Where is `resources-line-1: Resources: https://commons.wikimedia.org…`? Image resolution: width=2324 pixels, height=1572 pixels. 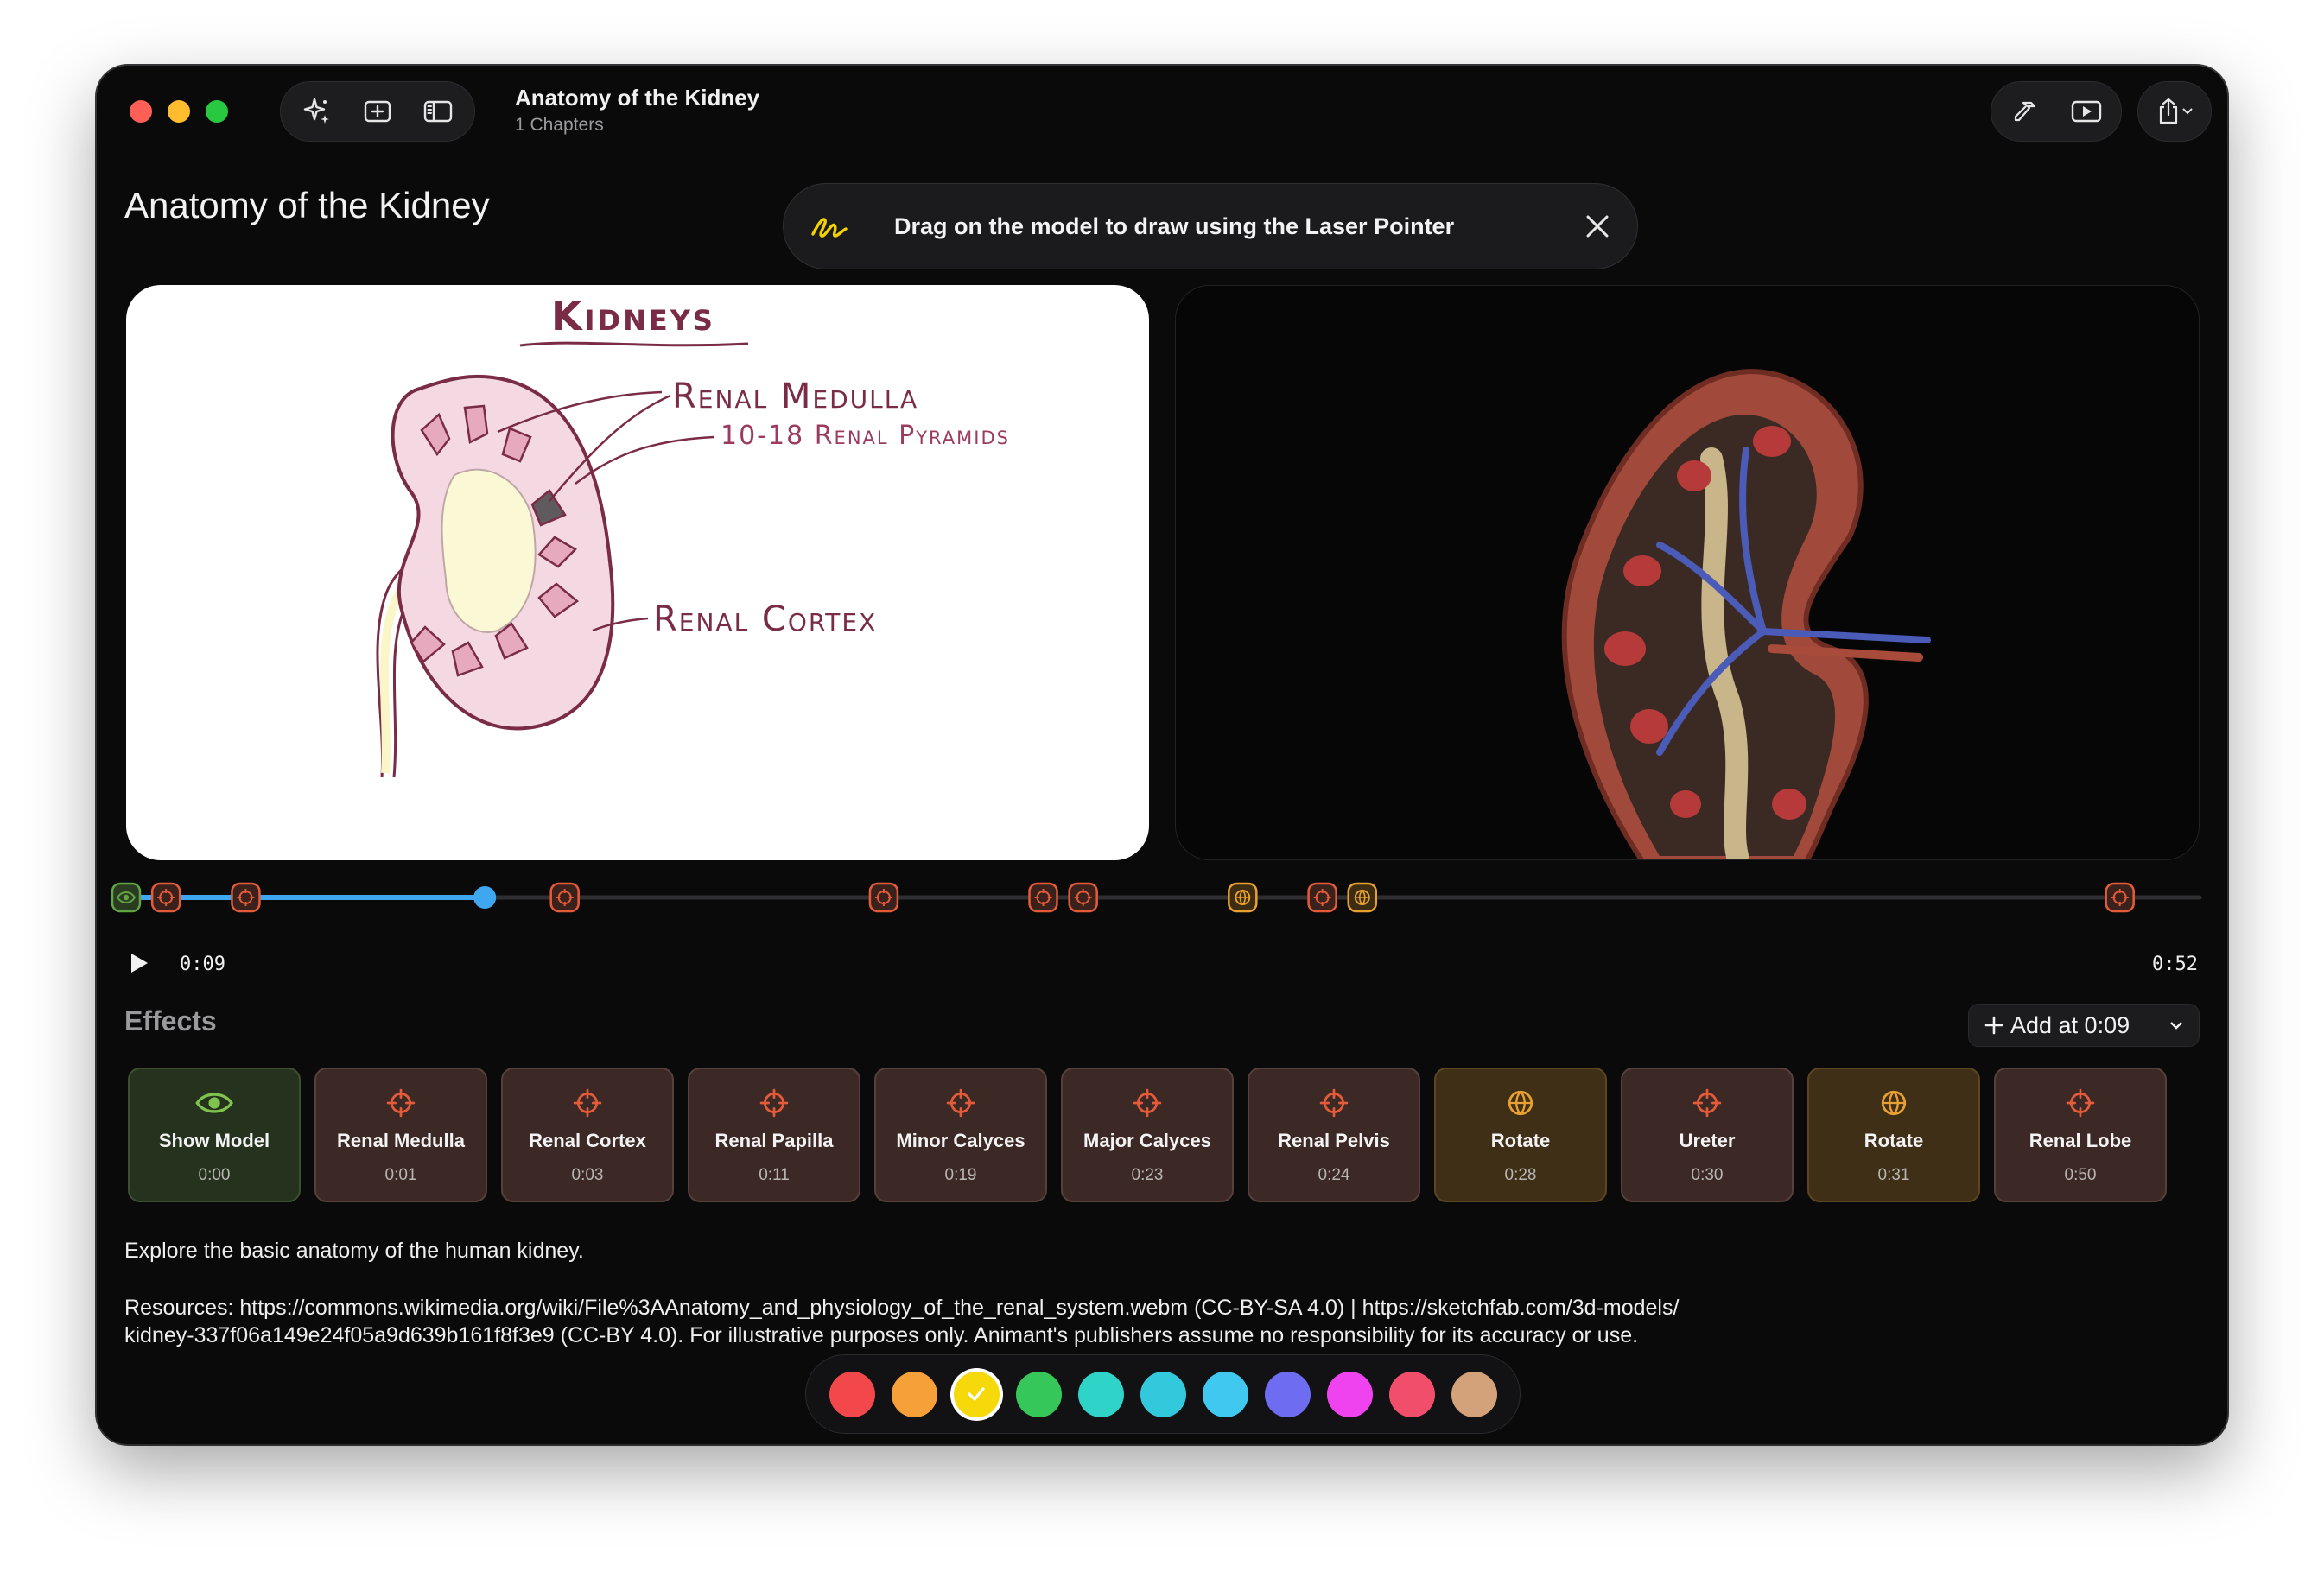
resources-line-1: Resources: https://commons.wikimedia.org… is located at coordinates (902, 1308).